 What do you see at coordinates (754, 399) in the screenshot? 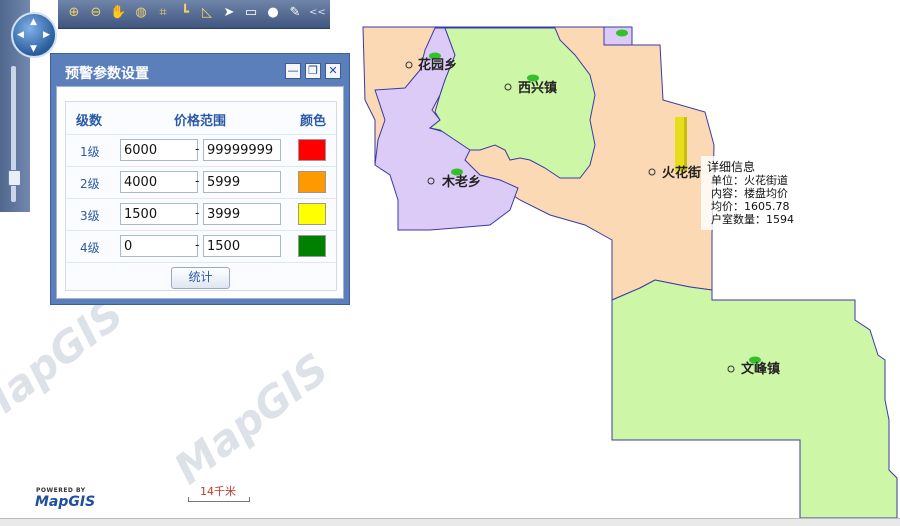
I see `region-wenfeng` at bounding box center [754, 399].